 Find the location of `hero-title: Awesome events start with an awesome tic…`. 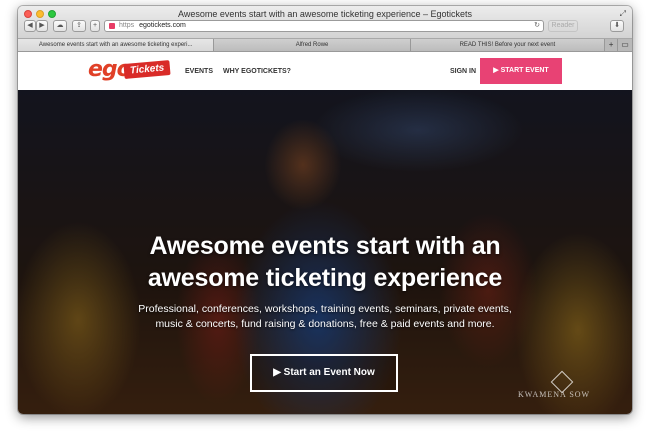

hero-title: Awesome events start with an awesome tic… is located at coordinates (325, 262).